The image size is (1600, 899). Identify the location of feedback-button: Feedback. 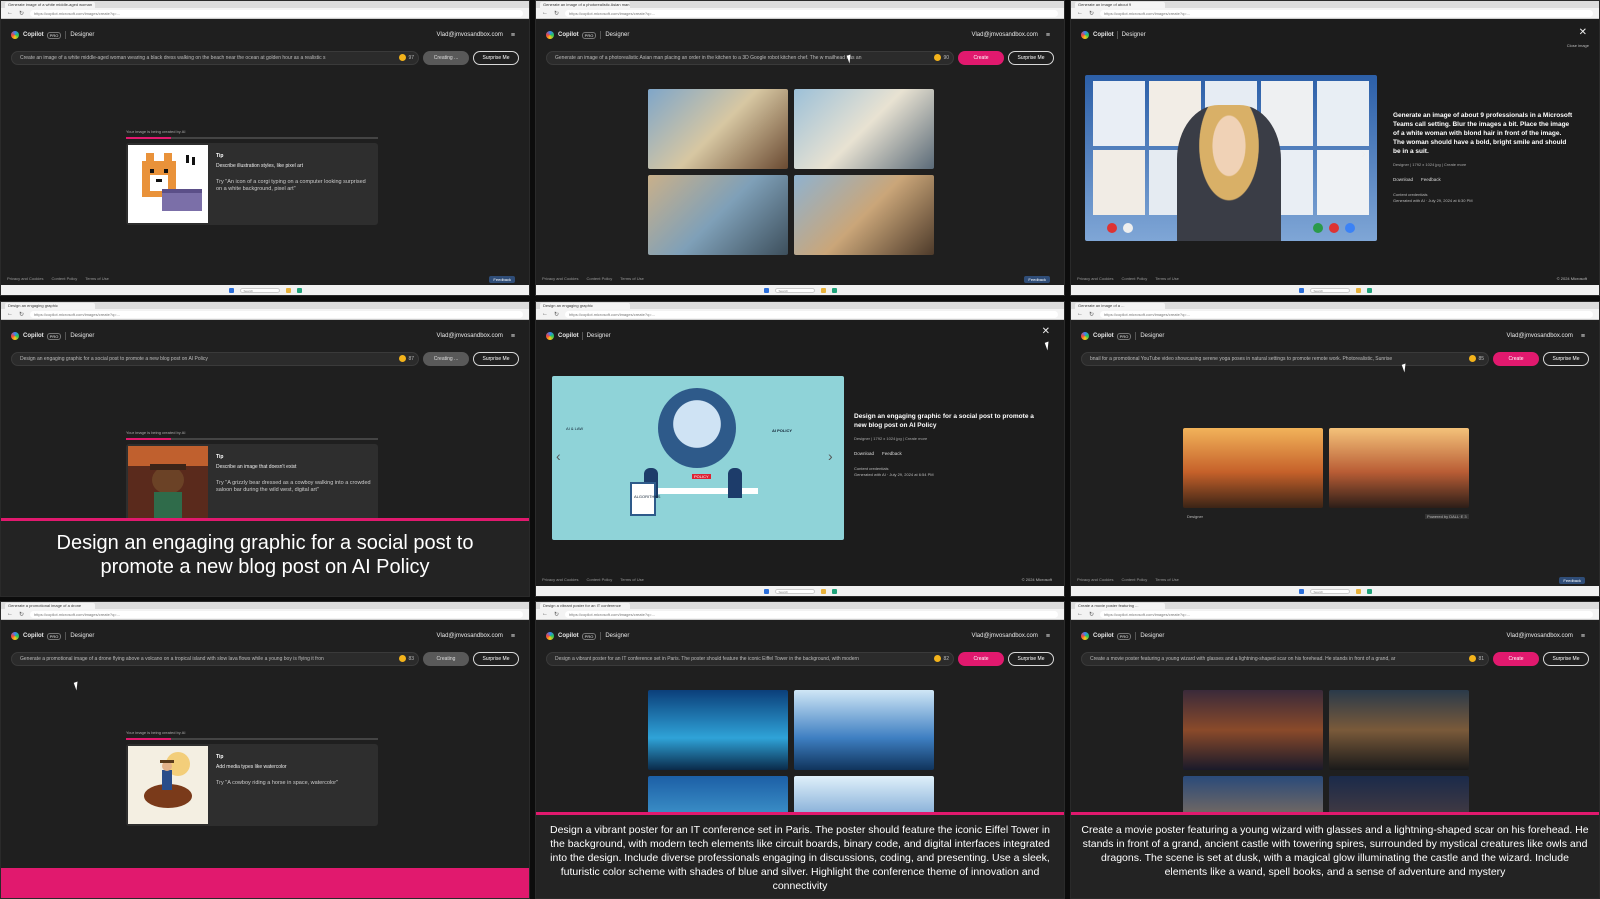
(502, 279).